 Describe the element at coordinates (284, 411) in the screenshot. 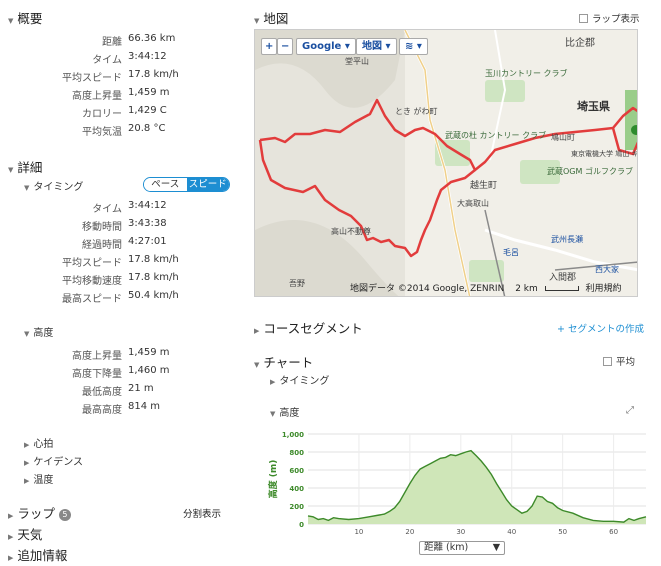

I see `chart-elevation-header: ▼ 高度` at that location.